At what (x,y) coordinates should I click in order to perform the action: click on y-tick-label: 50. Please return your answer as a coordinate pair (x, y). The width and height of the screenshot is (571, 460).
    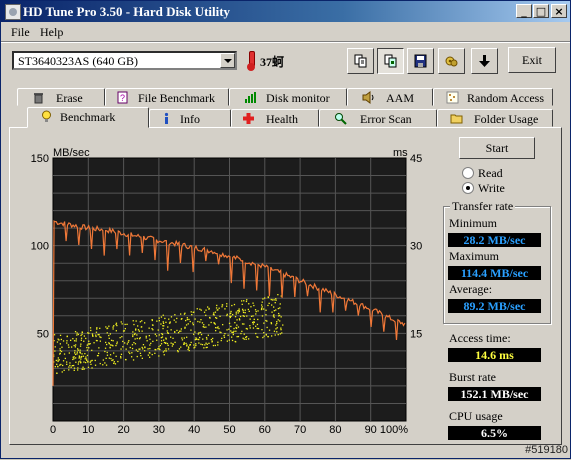
    Looking at the image, I should click on (43, 334).